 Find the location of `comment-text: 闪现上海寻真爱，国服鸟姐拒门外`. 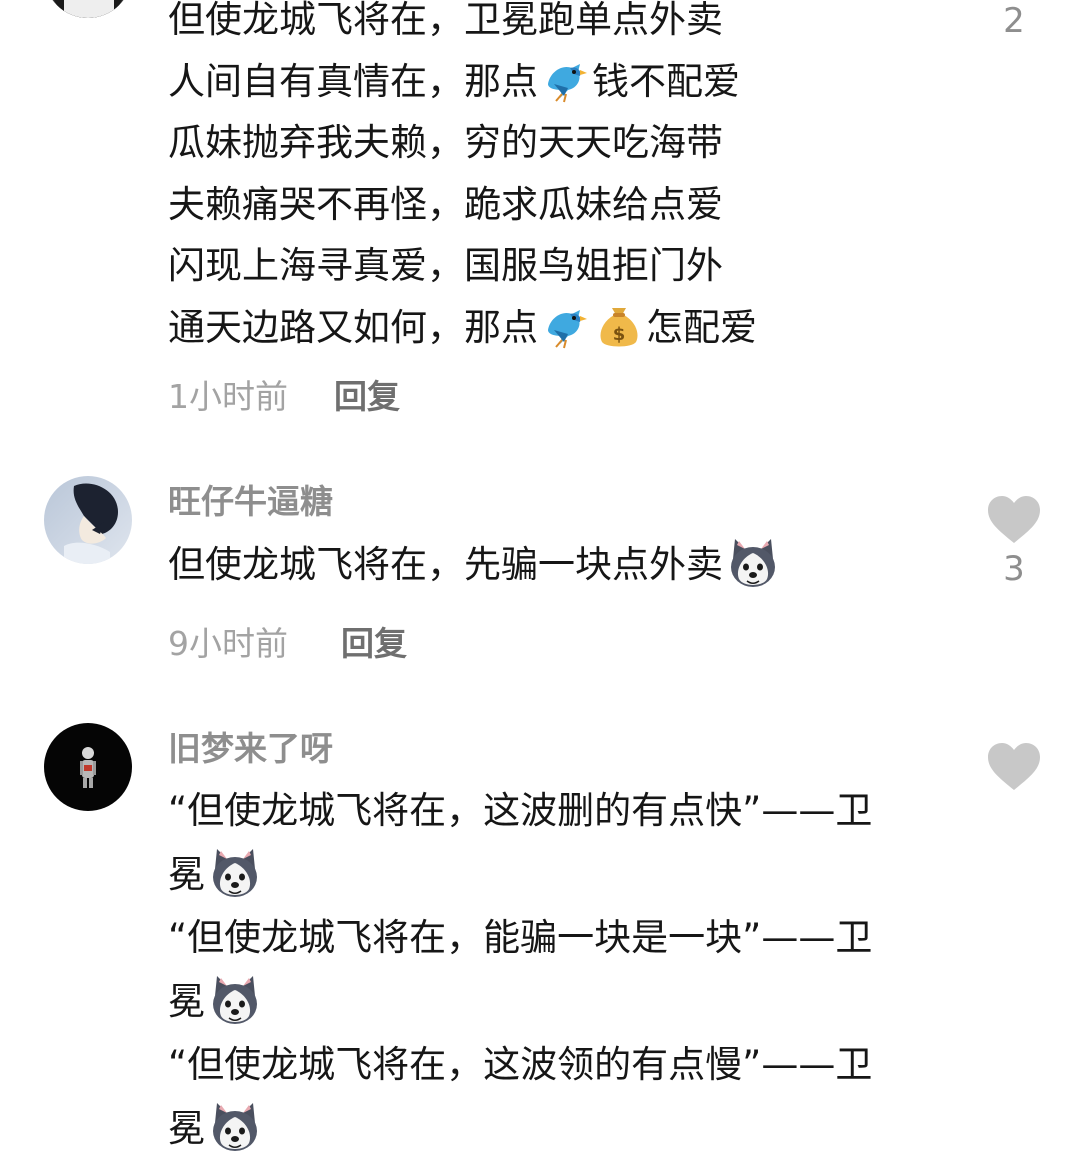

comment-text: 闪现上海寻真爱，国服鸟姐拒门外 is located at coordinates (445, 265).